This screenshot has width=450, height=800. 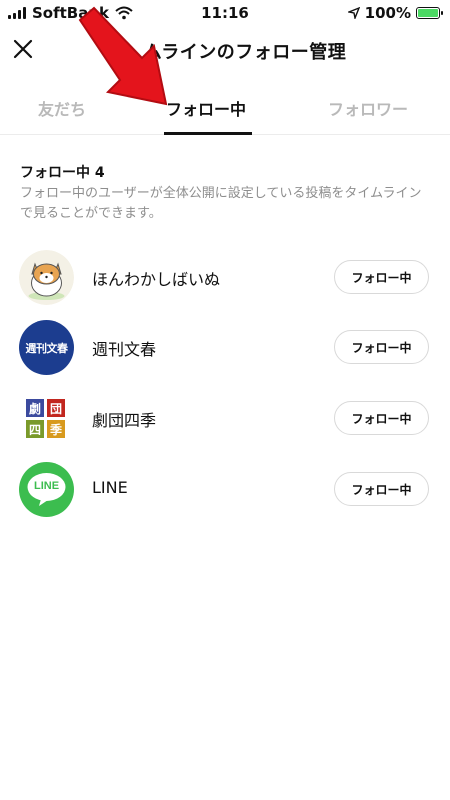 I want to click on tab-followers: フォロワー, so click(x=368, y=108).